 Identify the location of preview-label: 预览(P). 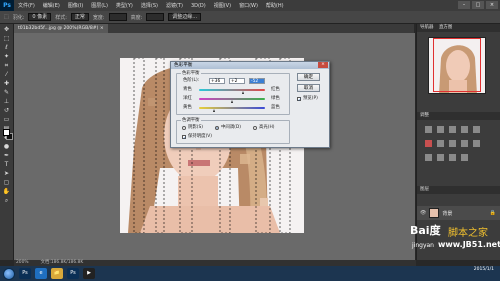
(310, 98).